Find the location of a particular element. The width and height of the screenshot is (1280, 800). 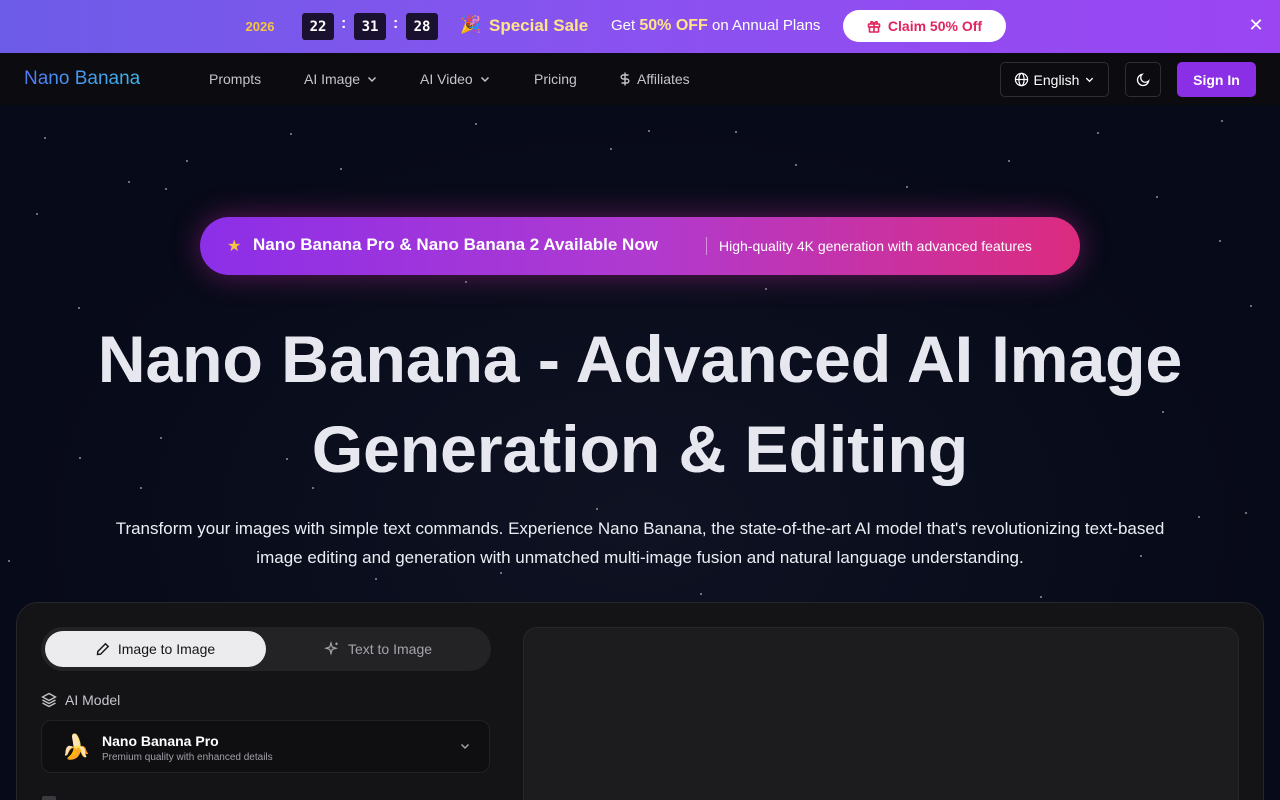

nav-link-ai-image: AI Image is located at coordinates (341, 79).